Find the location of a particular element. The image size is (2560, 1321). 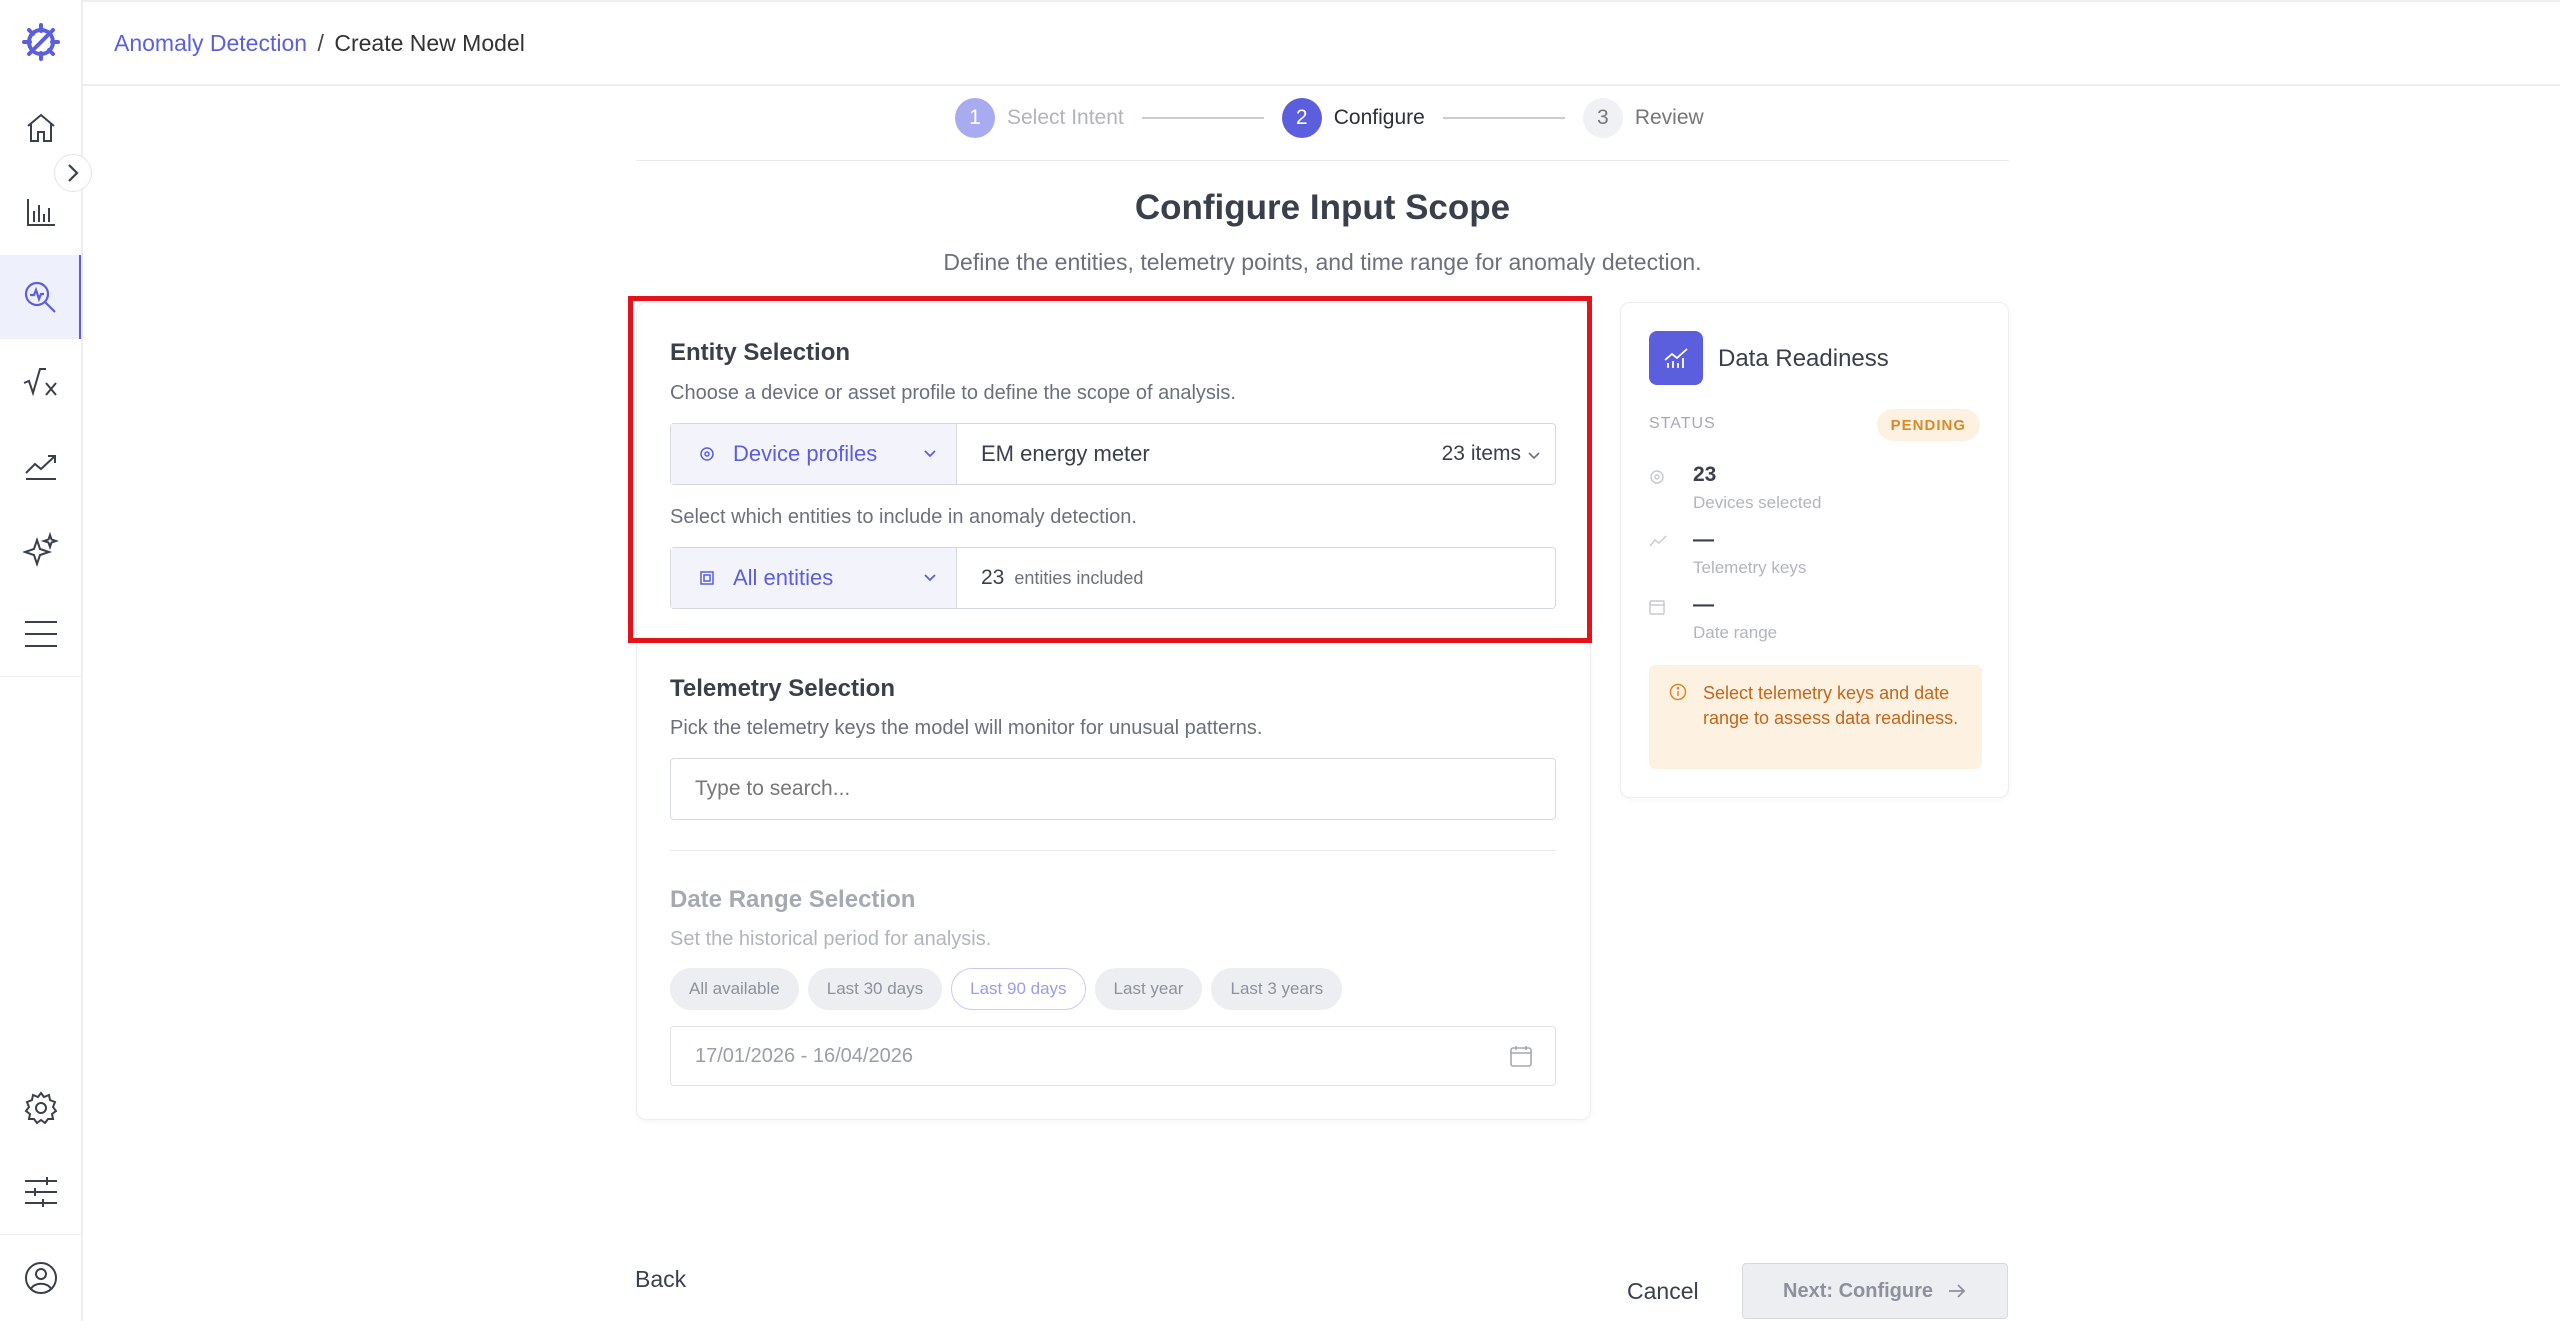

date-range-metric-label: Date range is located at coordinates (1735, 632).